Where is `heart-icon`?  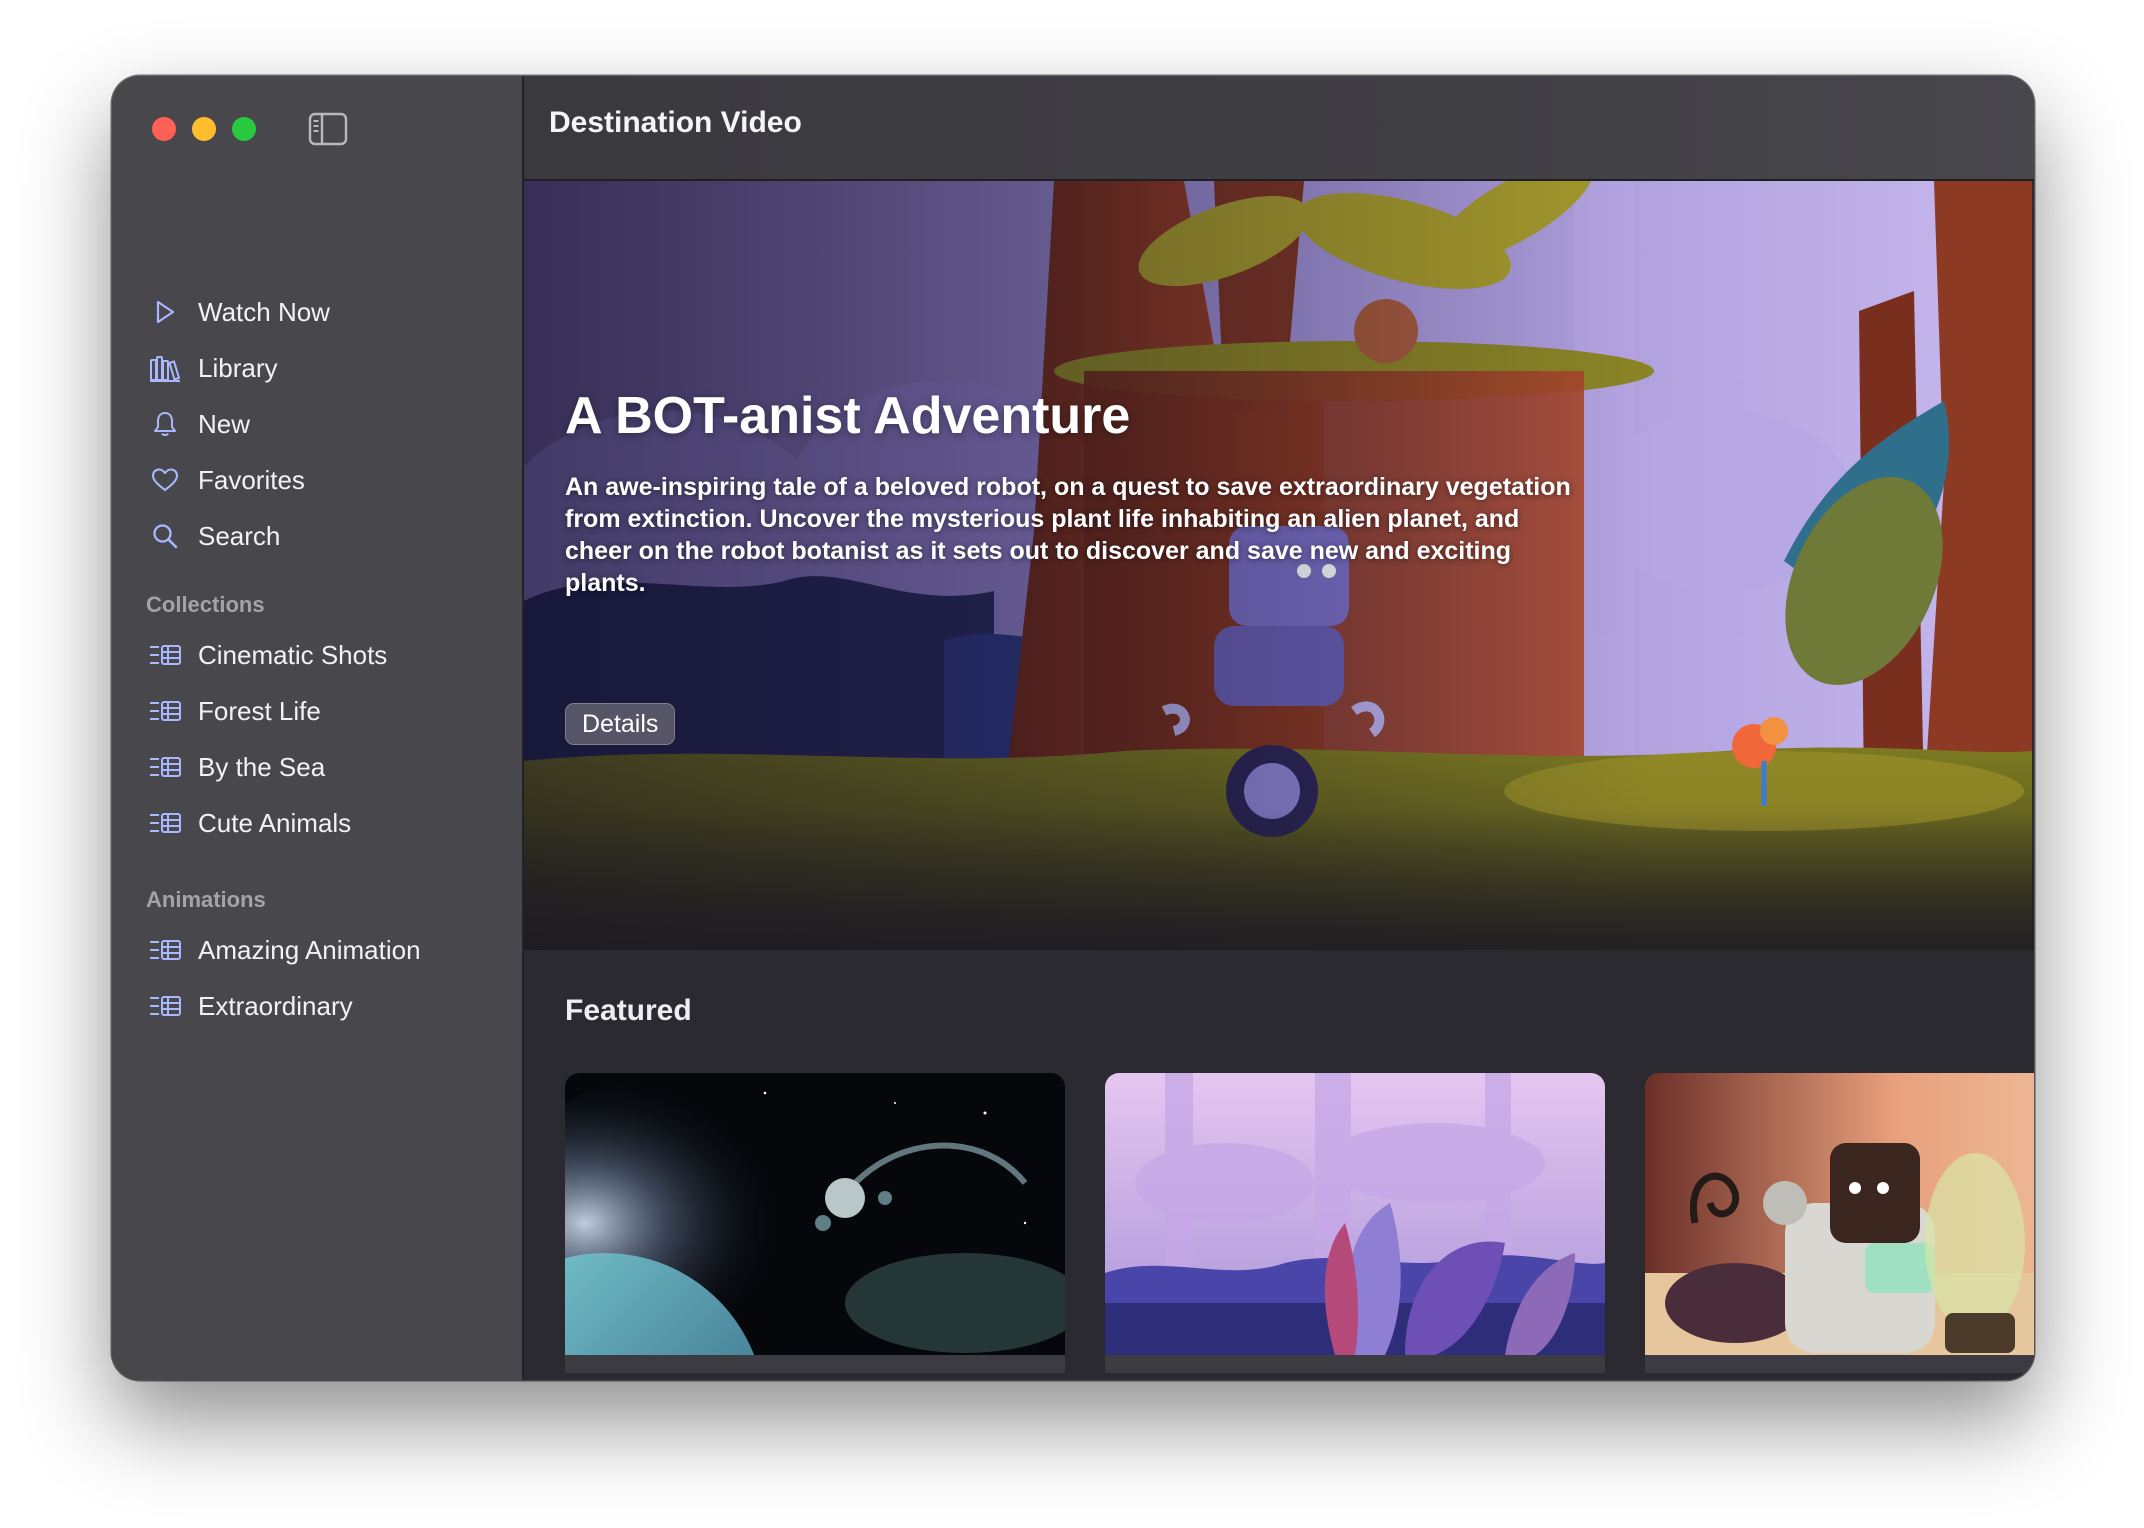 heart-icon is located at coordinates (165, 480).